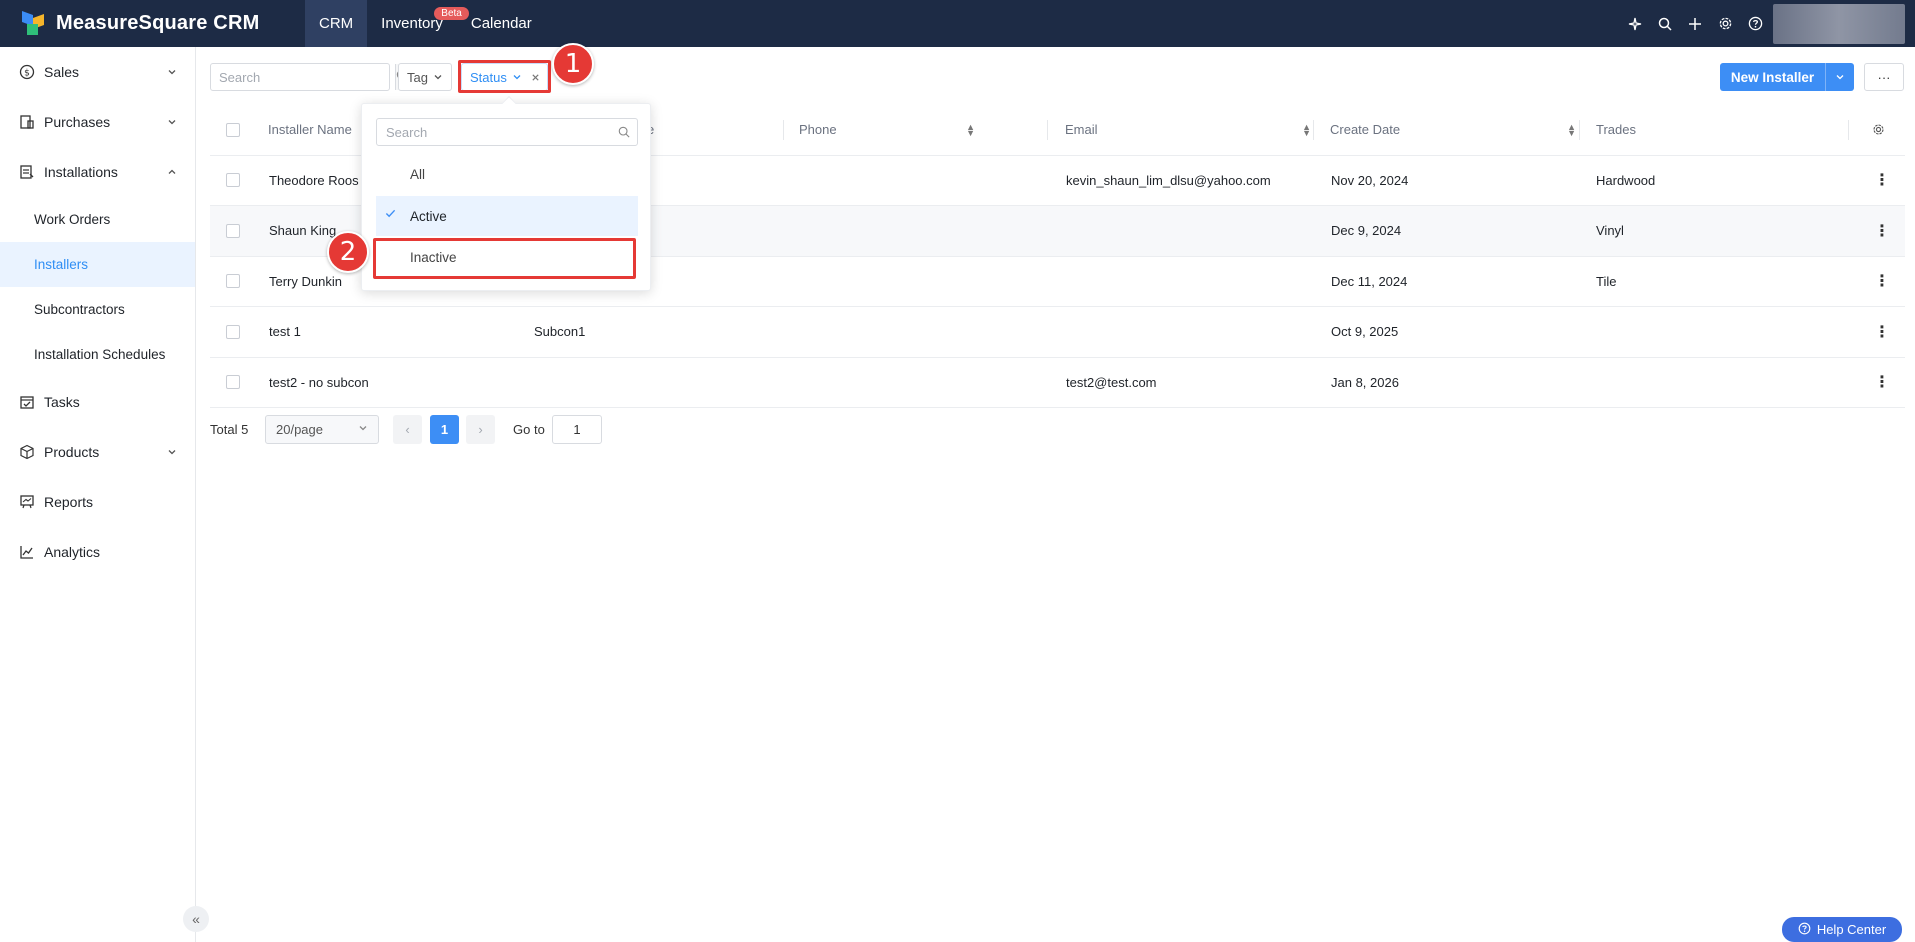  I want to click on column-email-label: Email, so click(1081, 130).